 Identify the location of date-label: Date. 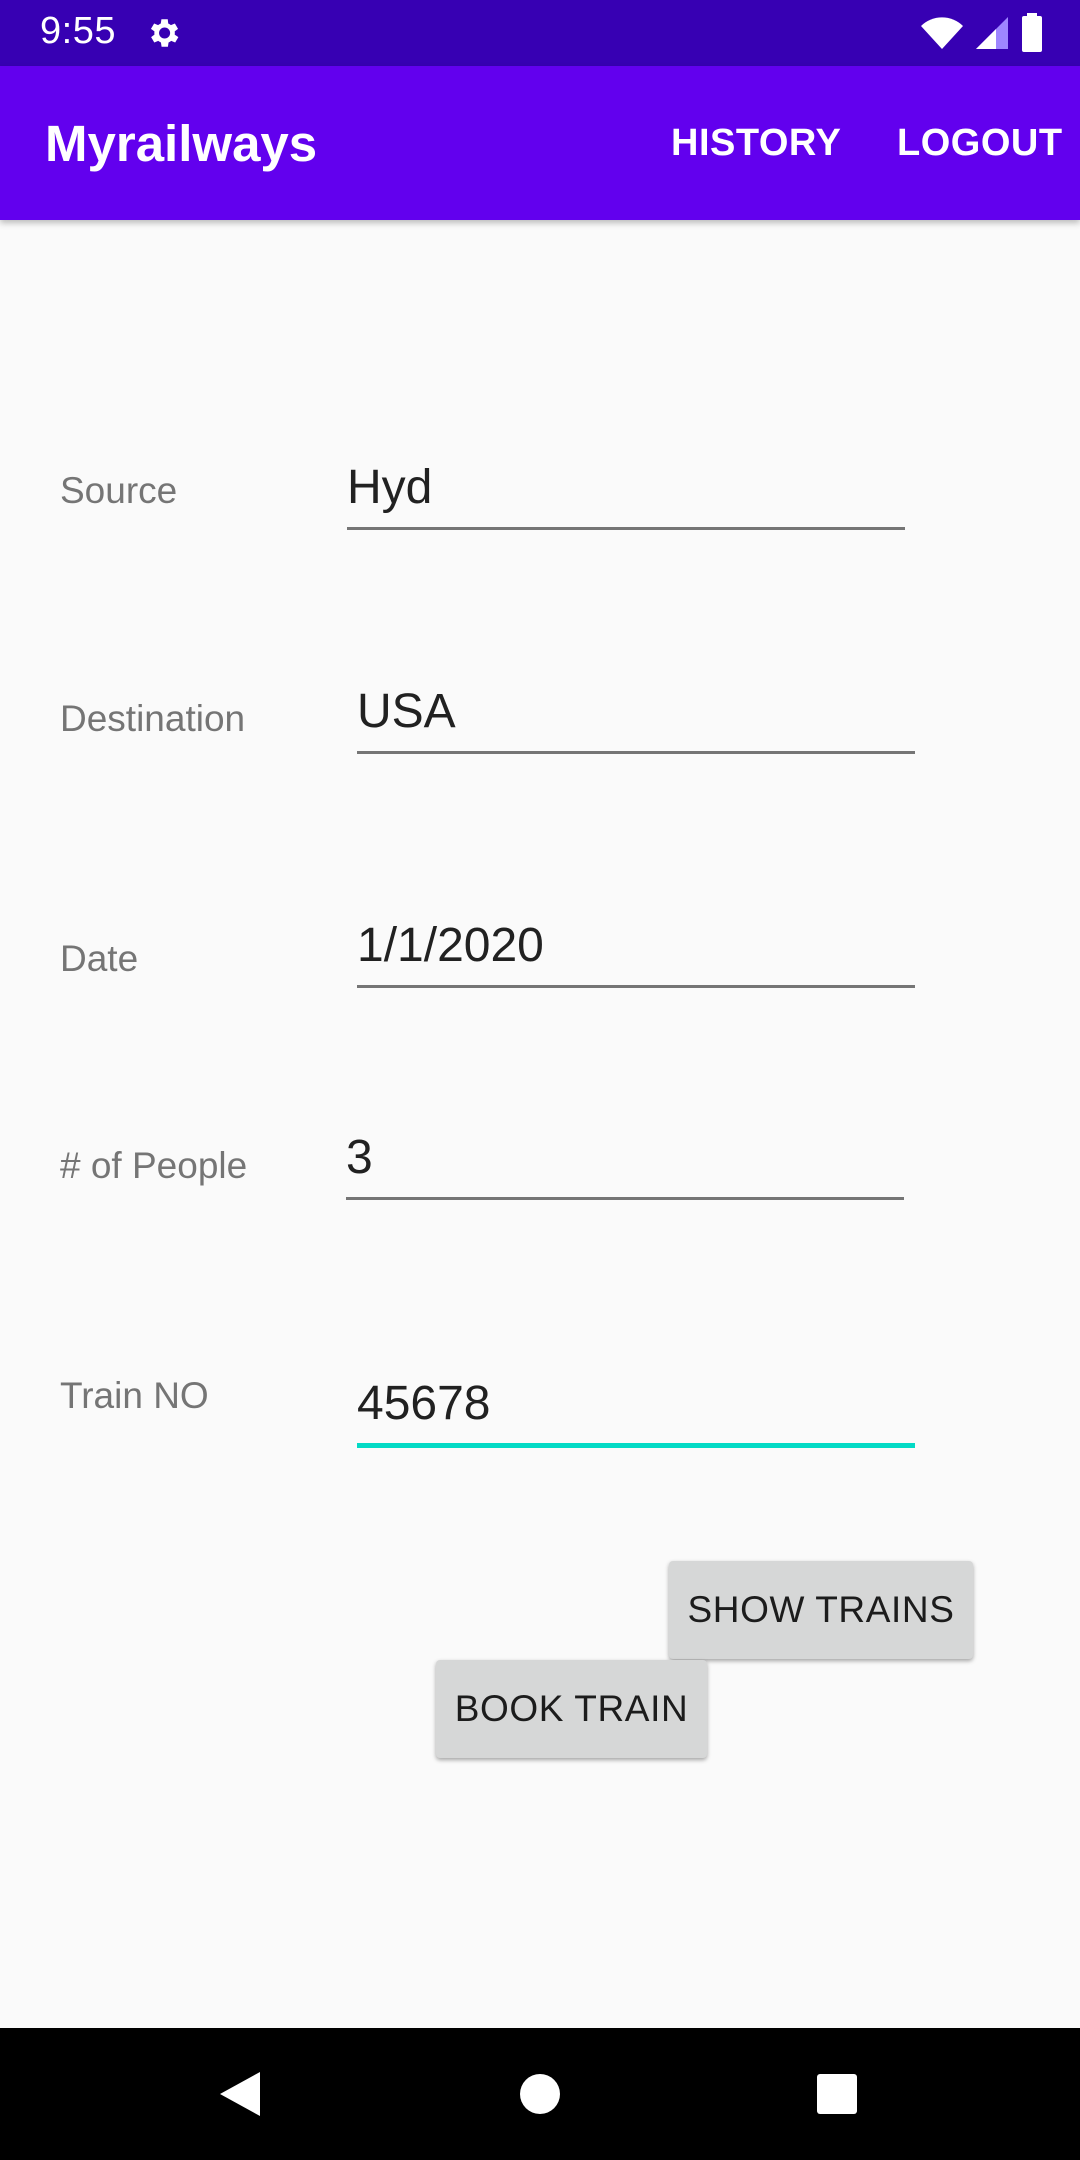
(99, 958).